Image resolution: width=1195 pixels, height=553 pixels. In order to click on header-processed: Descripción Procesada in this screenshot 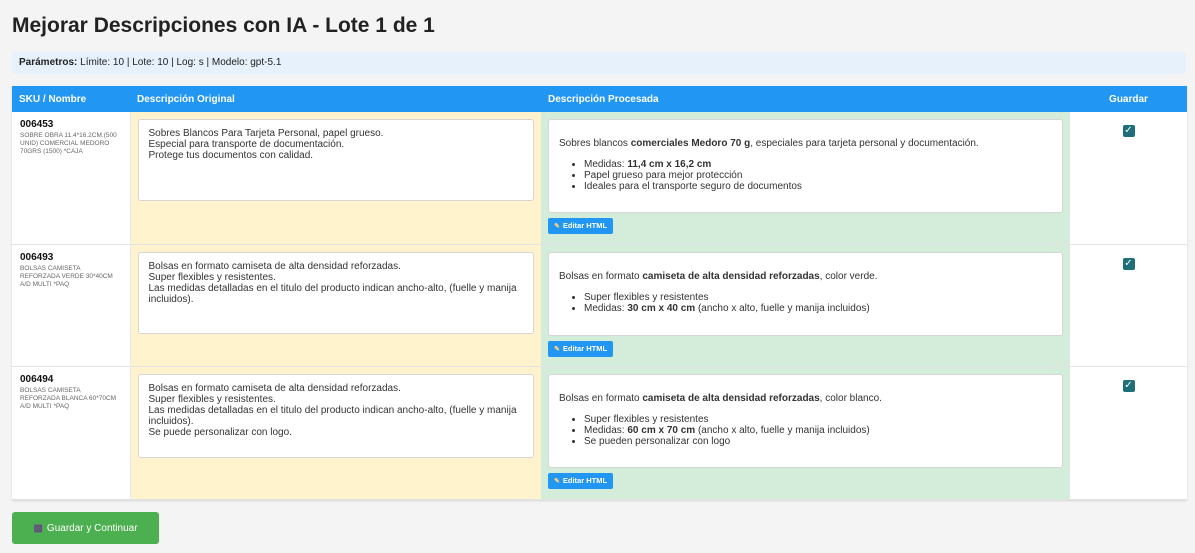, I will do `click(805, 99)`.